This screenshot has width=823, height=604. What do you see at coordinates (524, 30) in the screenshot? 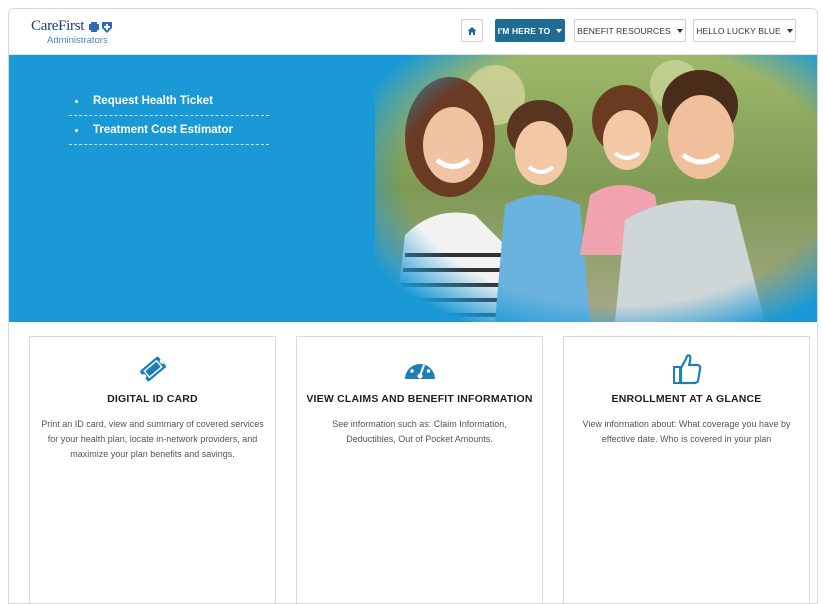
I see `im-here-to-label: I'M HERE TO` at bounding box center [524, 30].